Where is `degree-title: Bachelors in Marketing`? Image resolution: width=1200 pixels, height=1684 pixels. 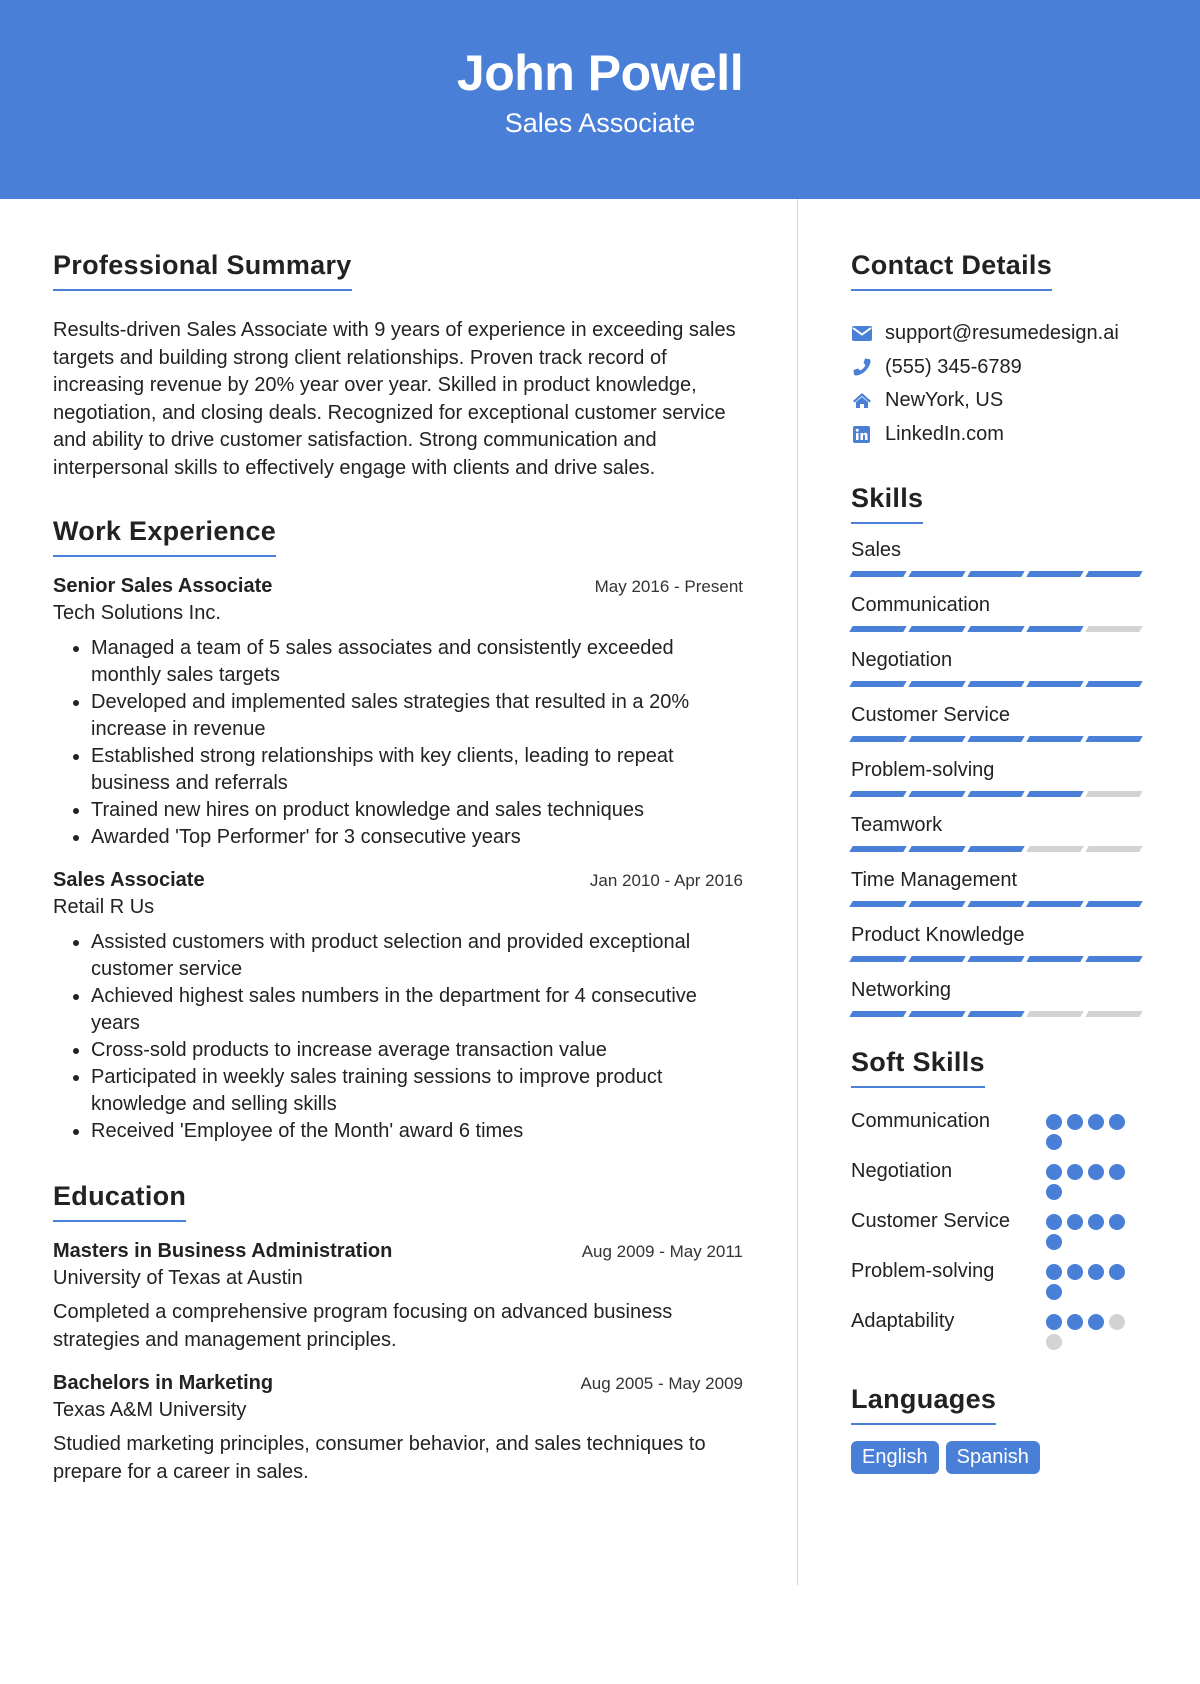 degree-title: Bachelors in Marketing is located at coordinates (163, 1383).